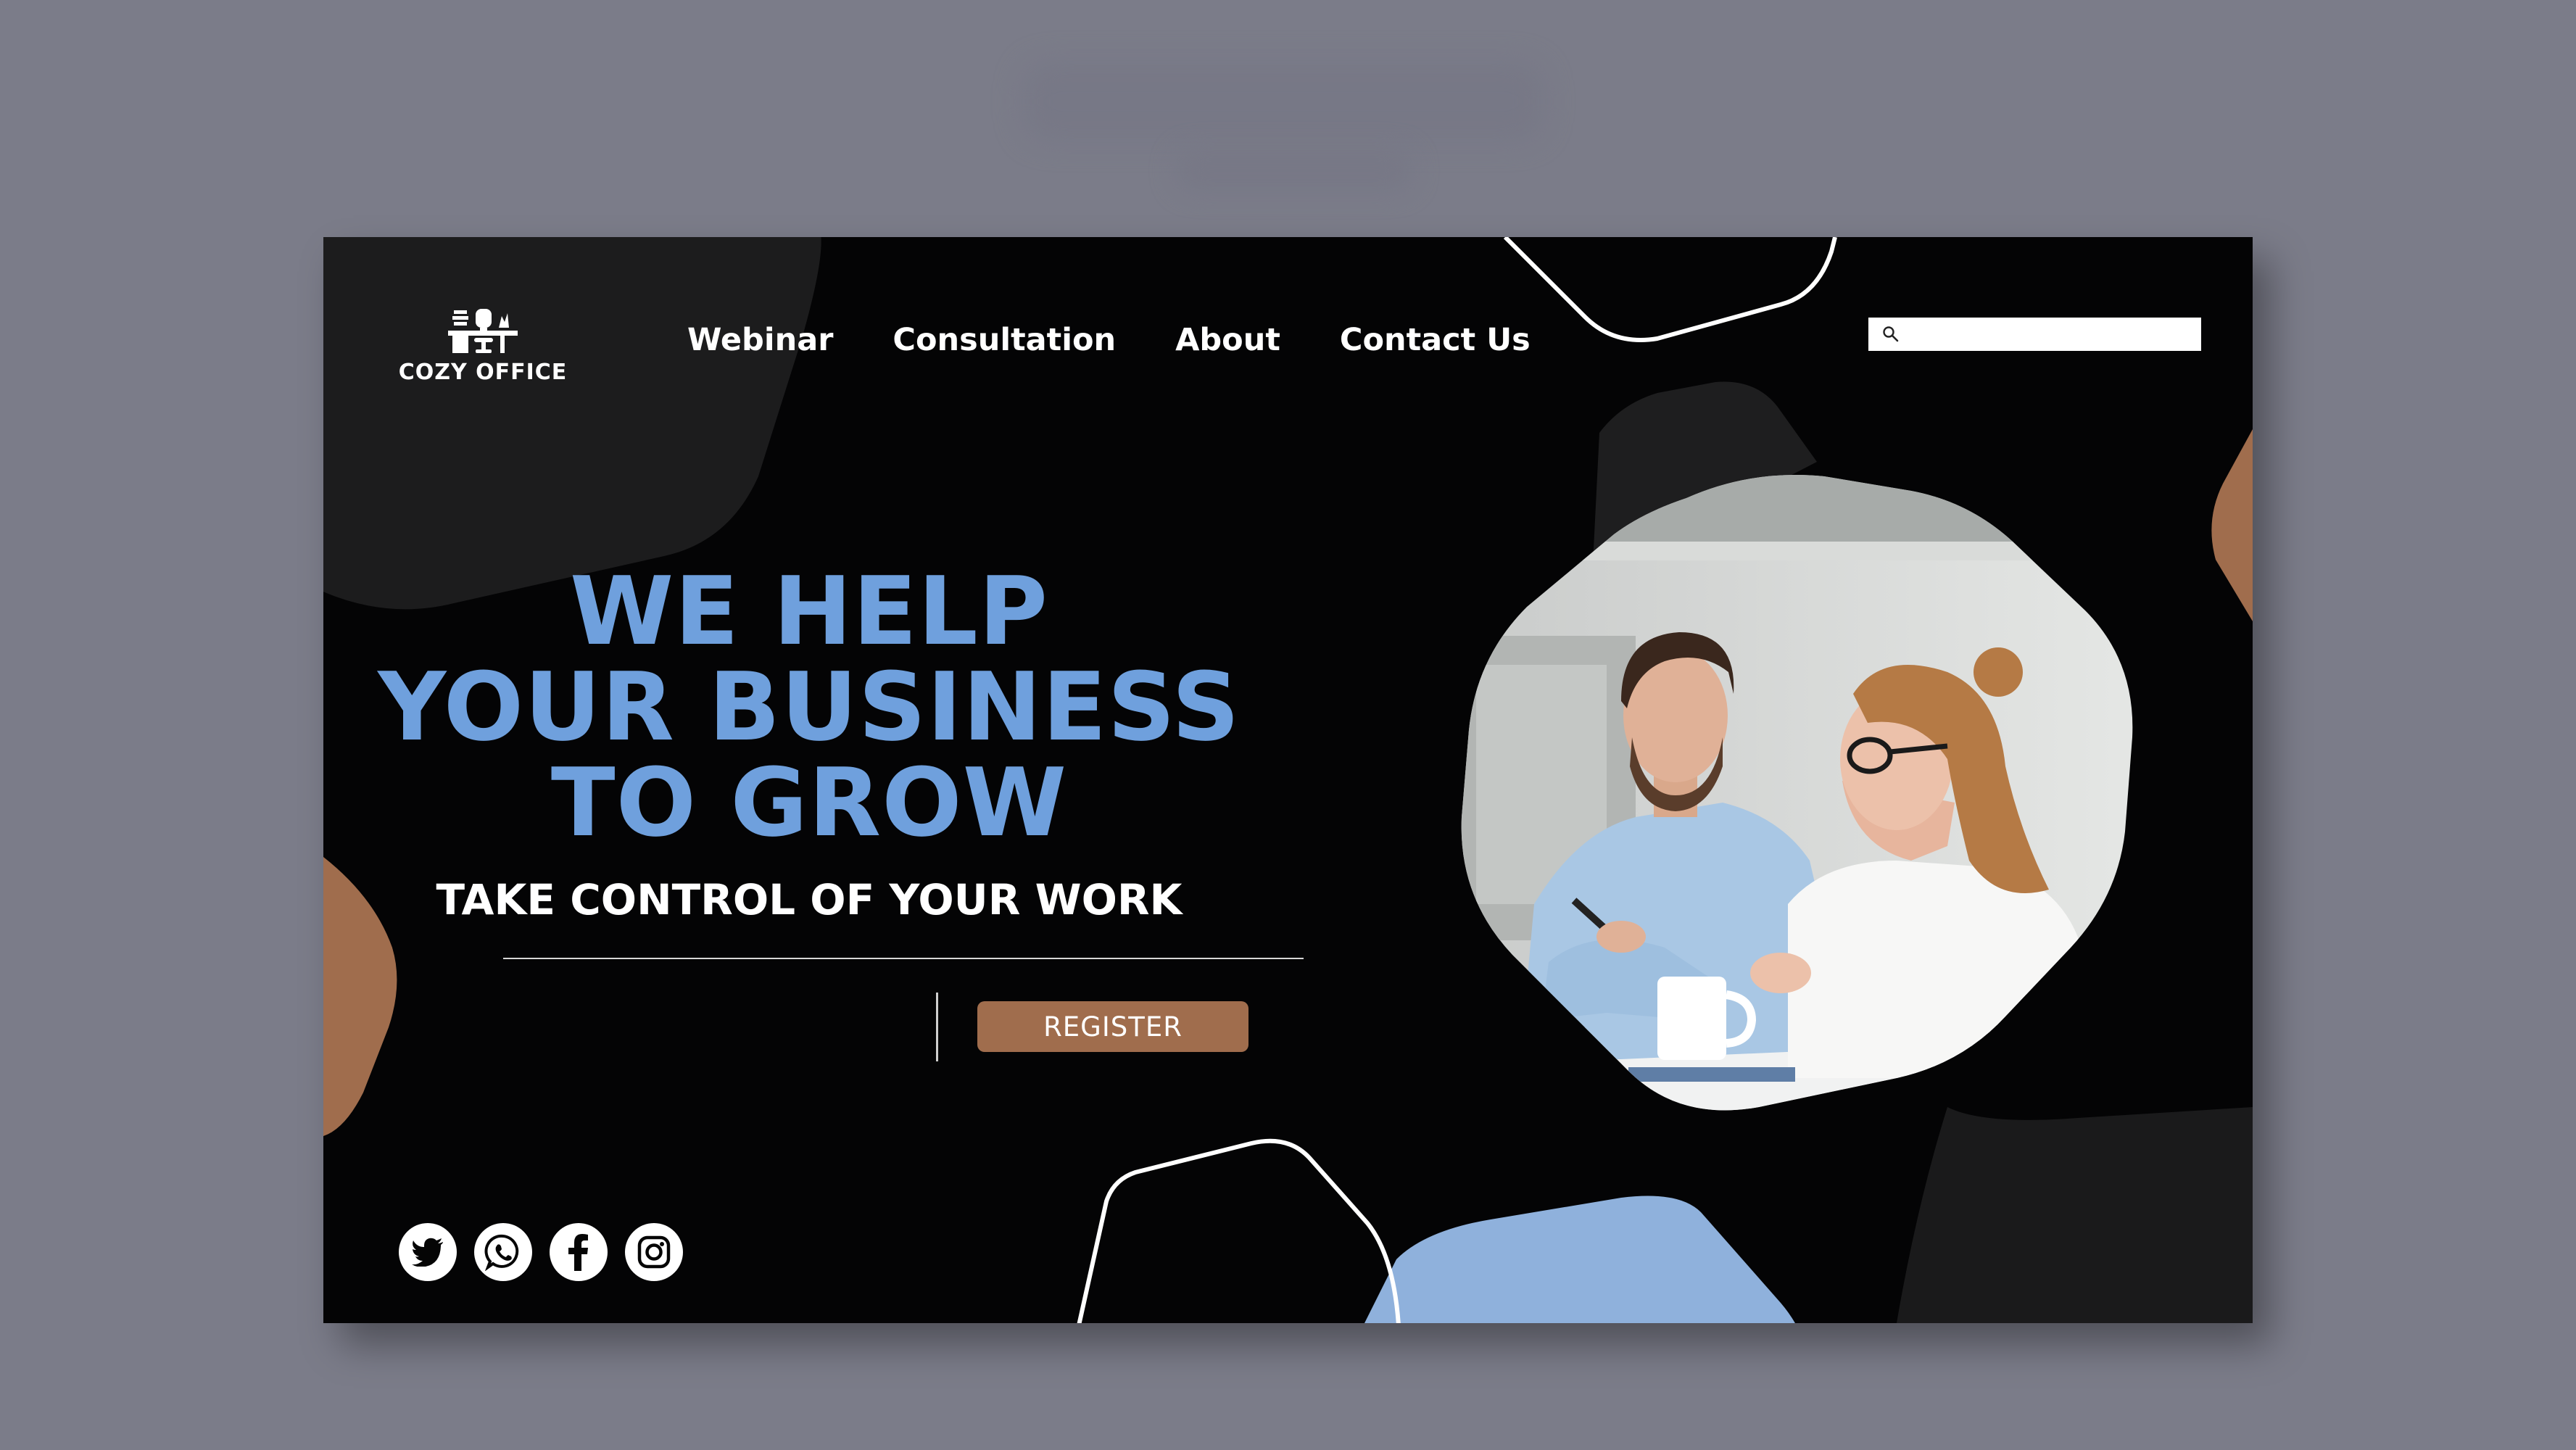 The width and height of the screenshot is (2576, 1450). I want to click on headline-line-2: YOUR BUSINESS, so click(810, 707).